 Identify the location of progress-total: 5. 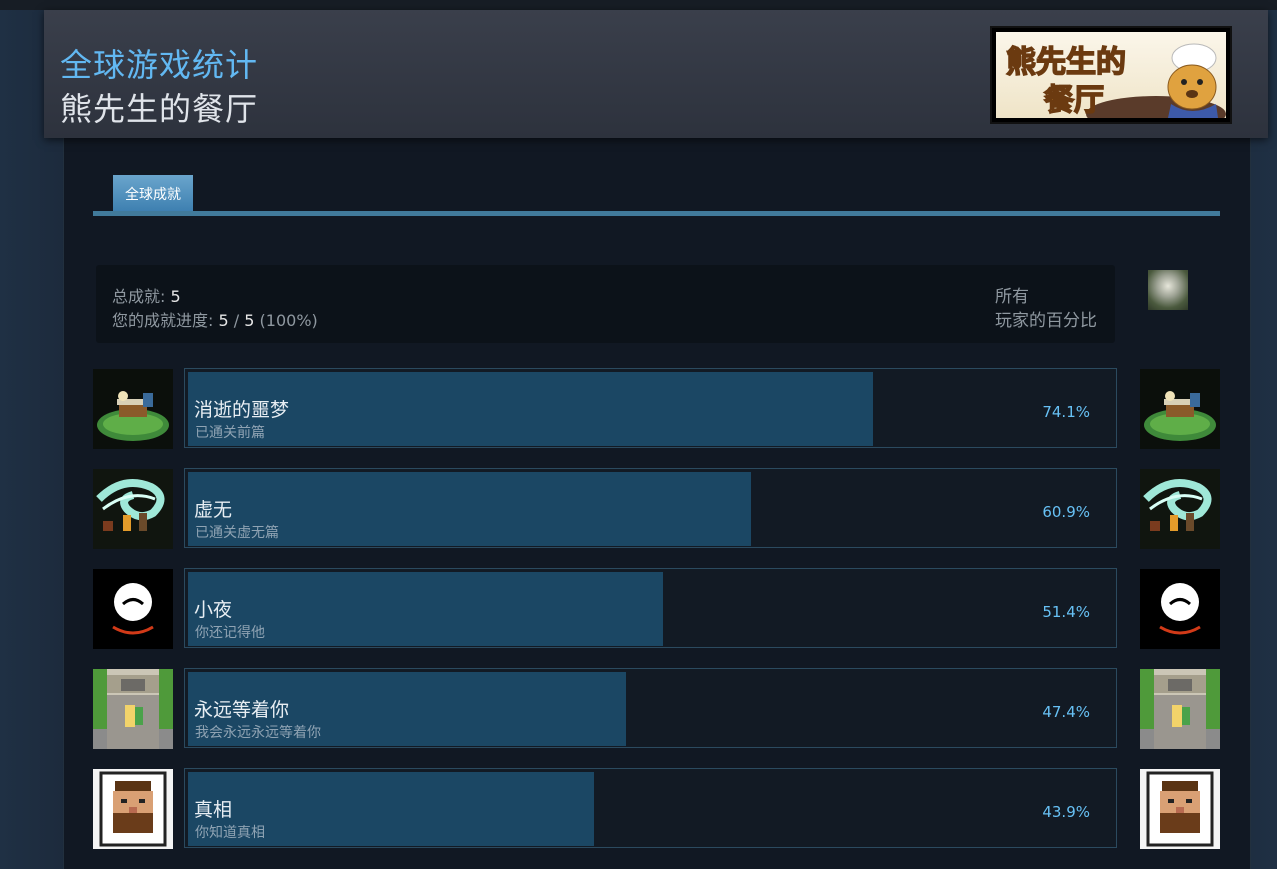
(249, 320).